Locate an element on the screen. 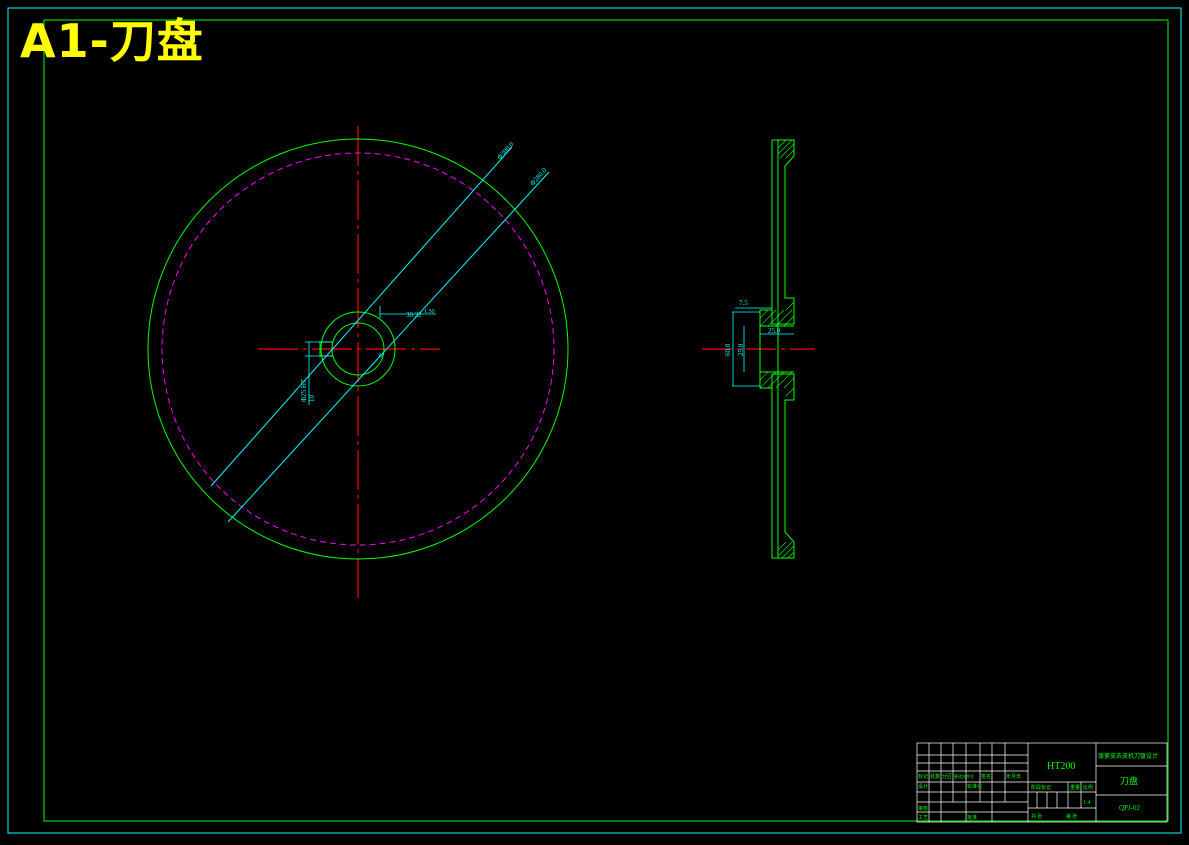  scale-label: 1:4 is located at coordinates (1087, 803).